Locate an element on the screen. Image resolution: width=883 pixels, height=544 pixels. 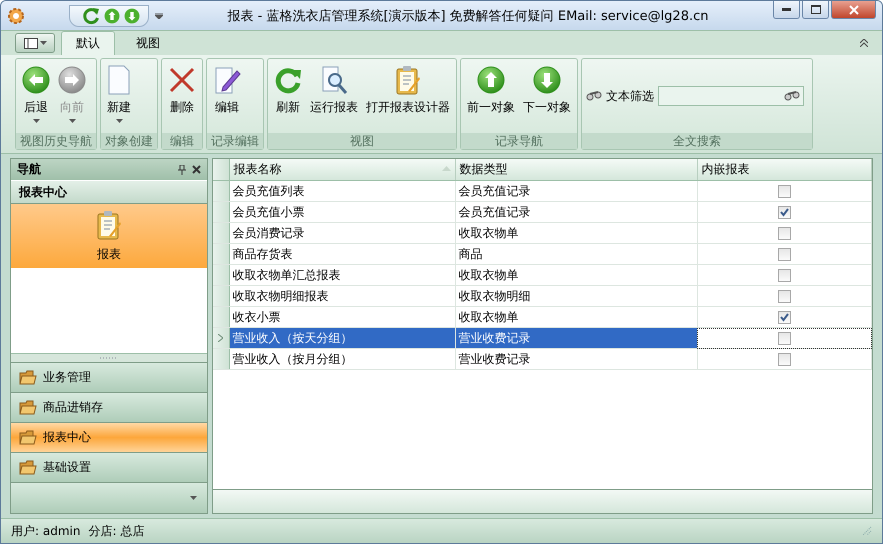
ribbon-button: 运行报表 is located at coordinates (334, 97).